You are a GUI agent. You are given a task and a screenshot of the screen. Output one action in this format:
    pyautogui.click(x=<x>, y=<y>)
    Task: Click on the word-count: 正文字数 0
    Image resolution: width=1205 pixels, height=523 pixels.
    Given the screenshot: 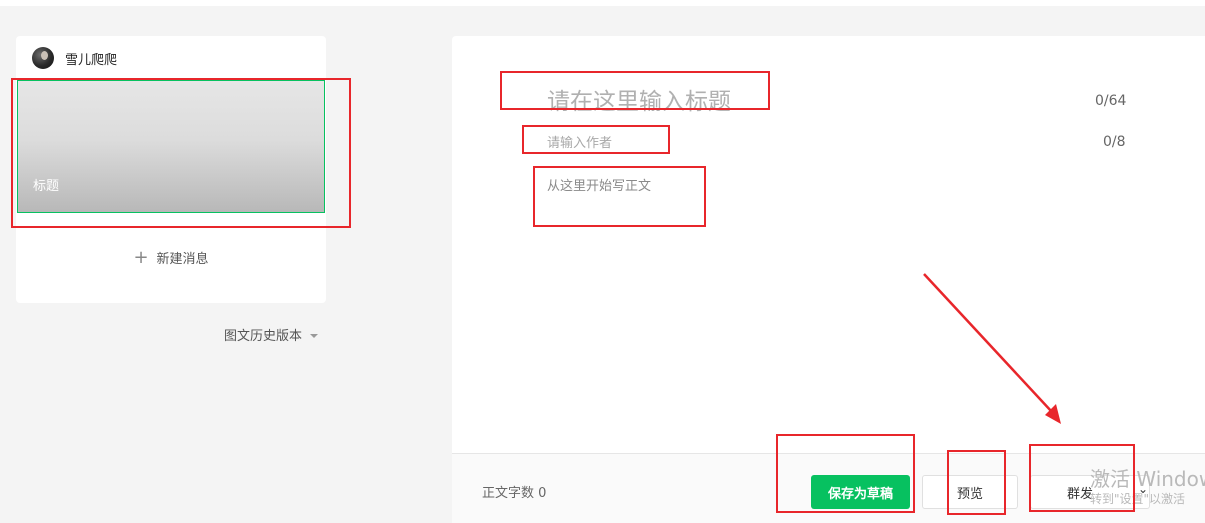 What is the action you would take?
    pyautogui.click(x=514, y=491)
    